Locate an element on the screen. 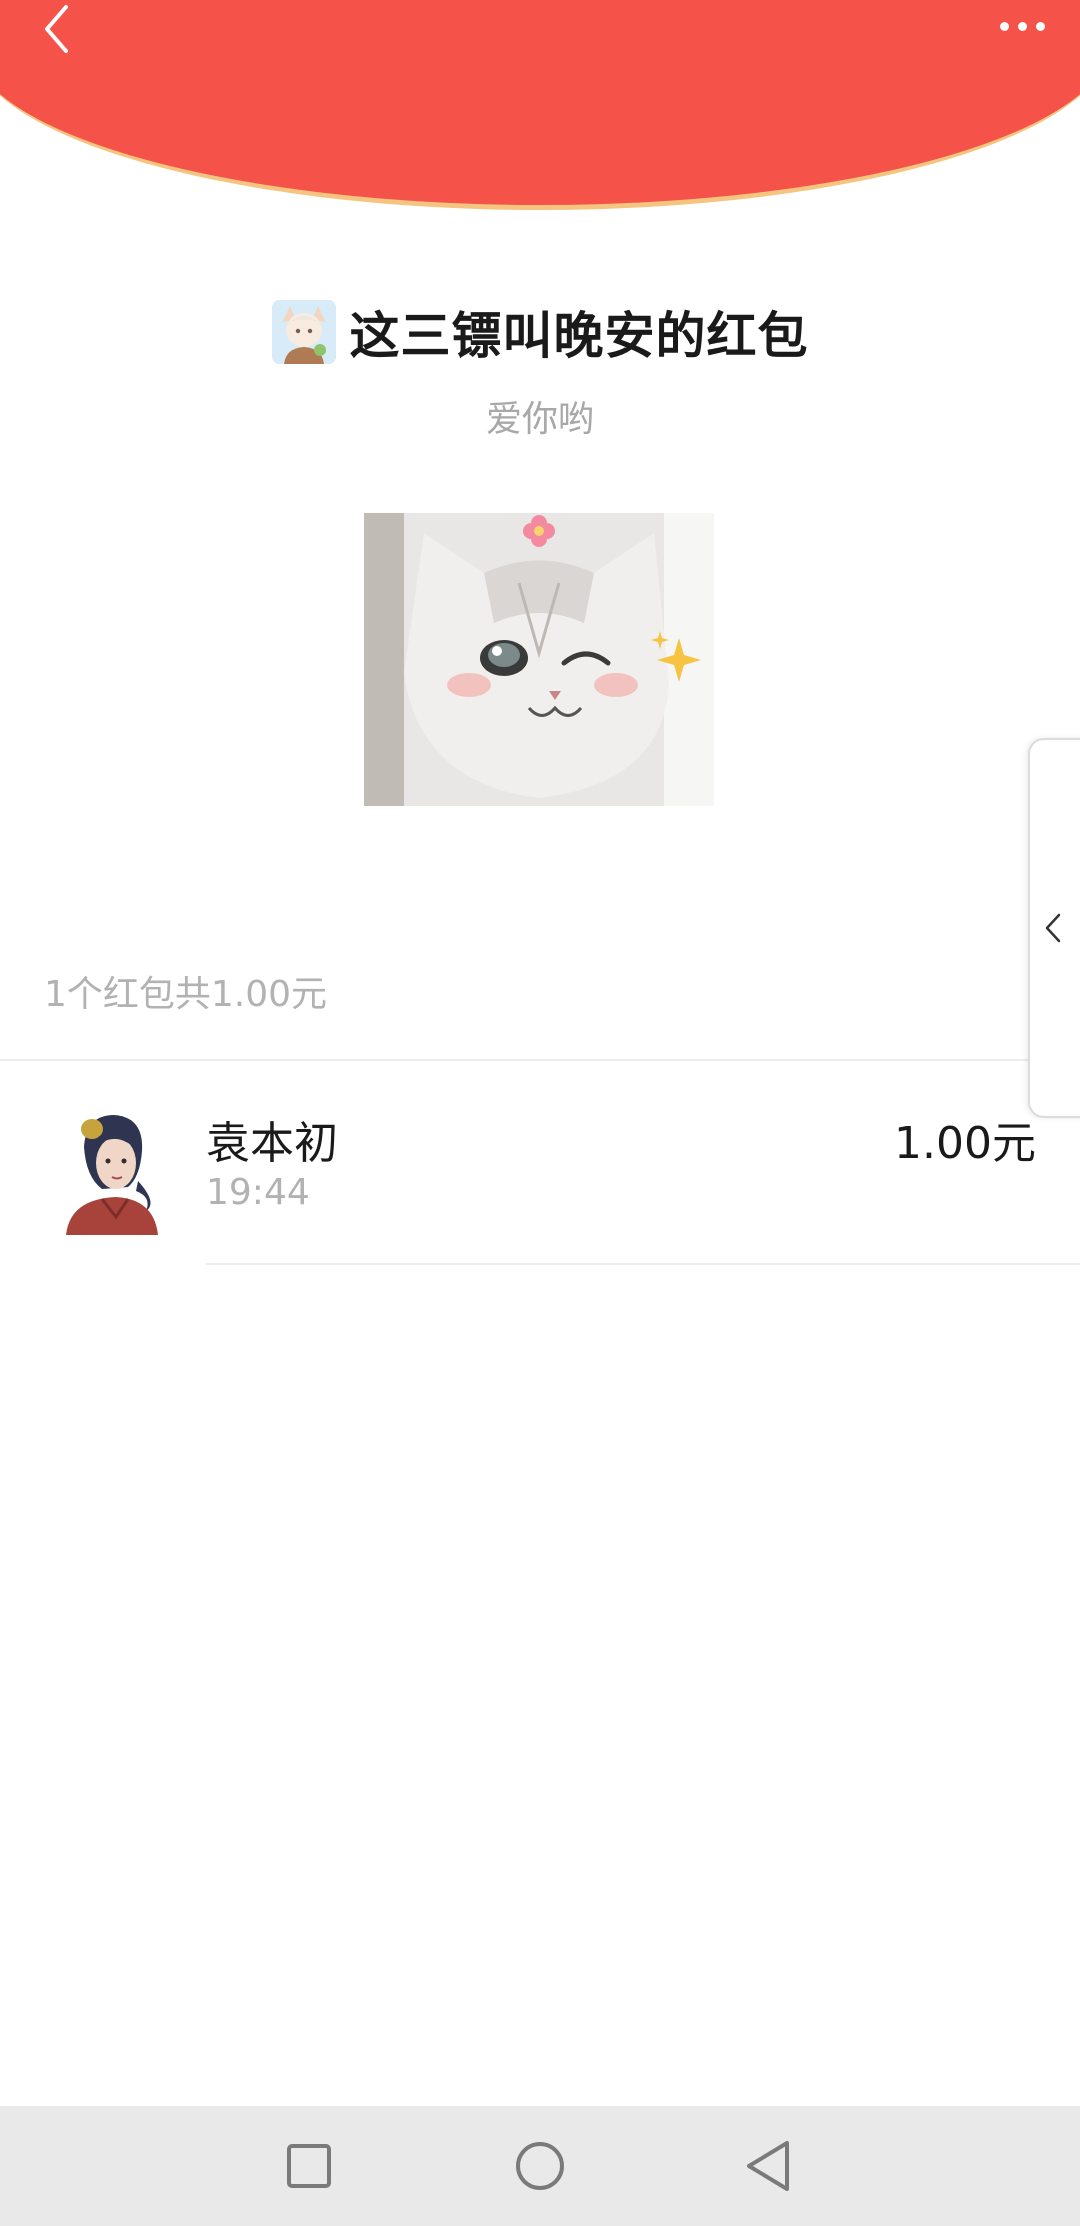 The image size is (1080, 2226). greeting-text: 爱你哟 is located at coordinates (539, 419).